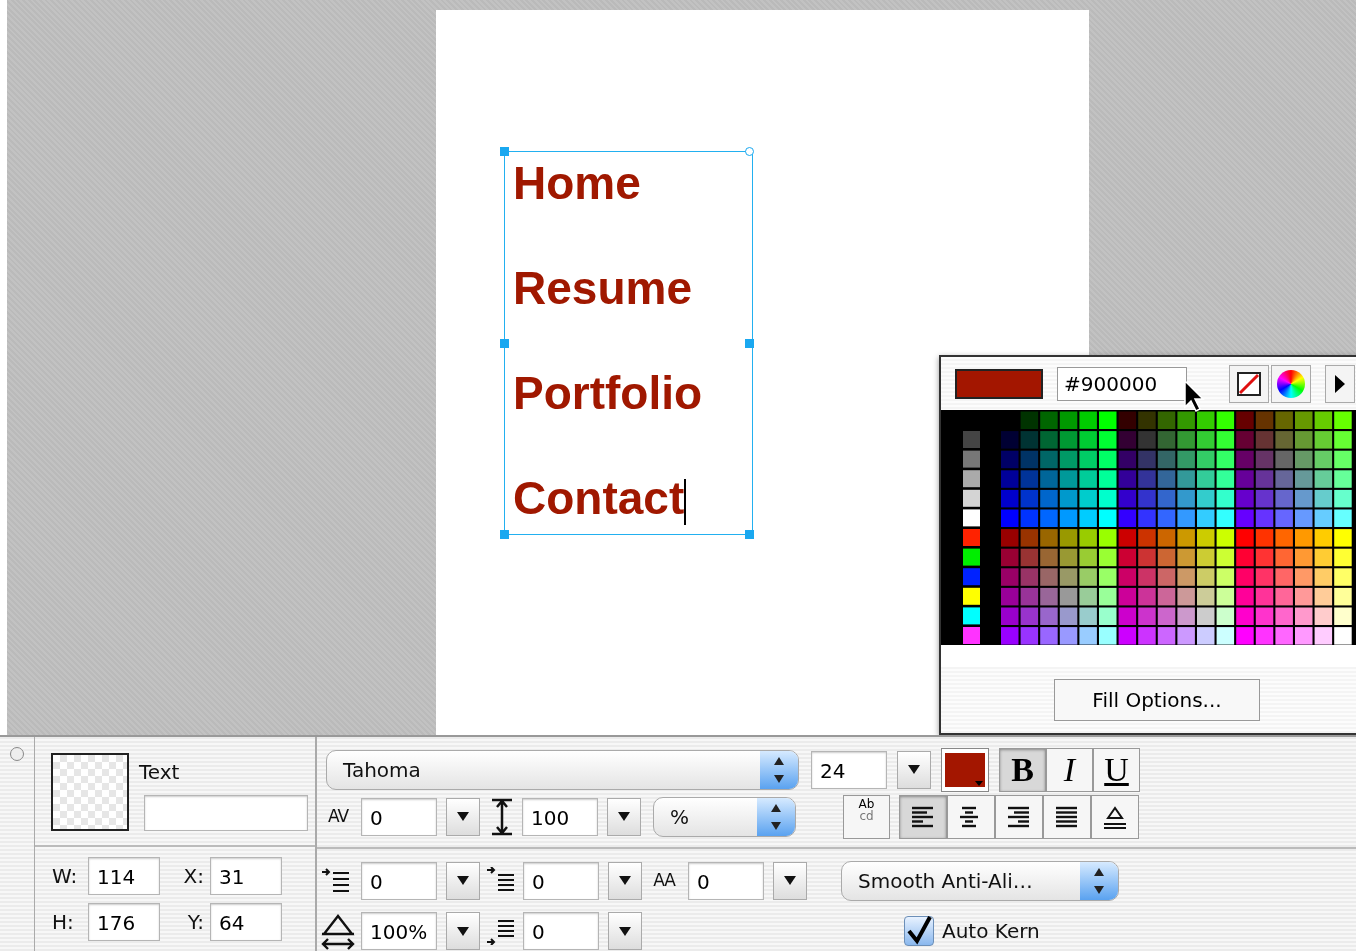 This screenshot has width=1356, height=951. Describe the element at coordinates (160, 772) in the screenshot. I see `object-type-label: Text` at that location.